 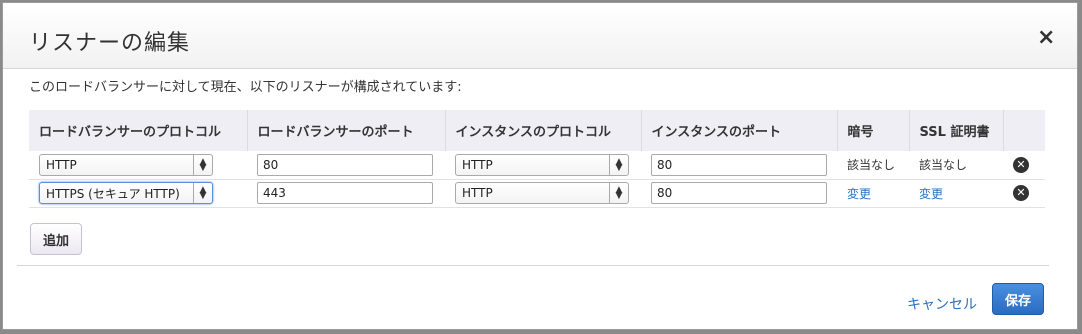 I want to click on col-lb-port: ロードバランサーのポート, so click(x=346, y=130).